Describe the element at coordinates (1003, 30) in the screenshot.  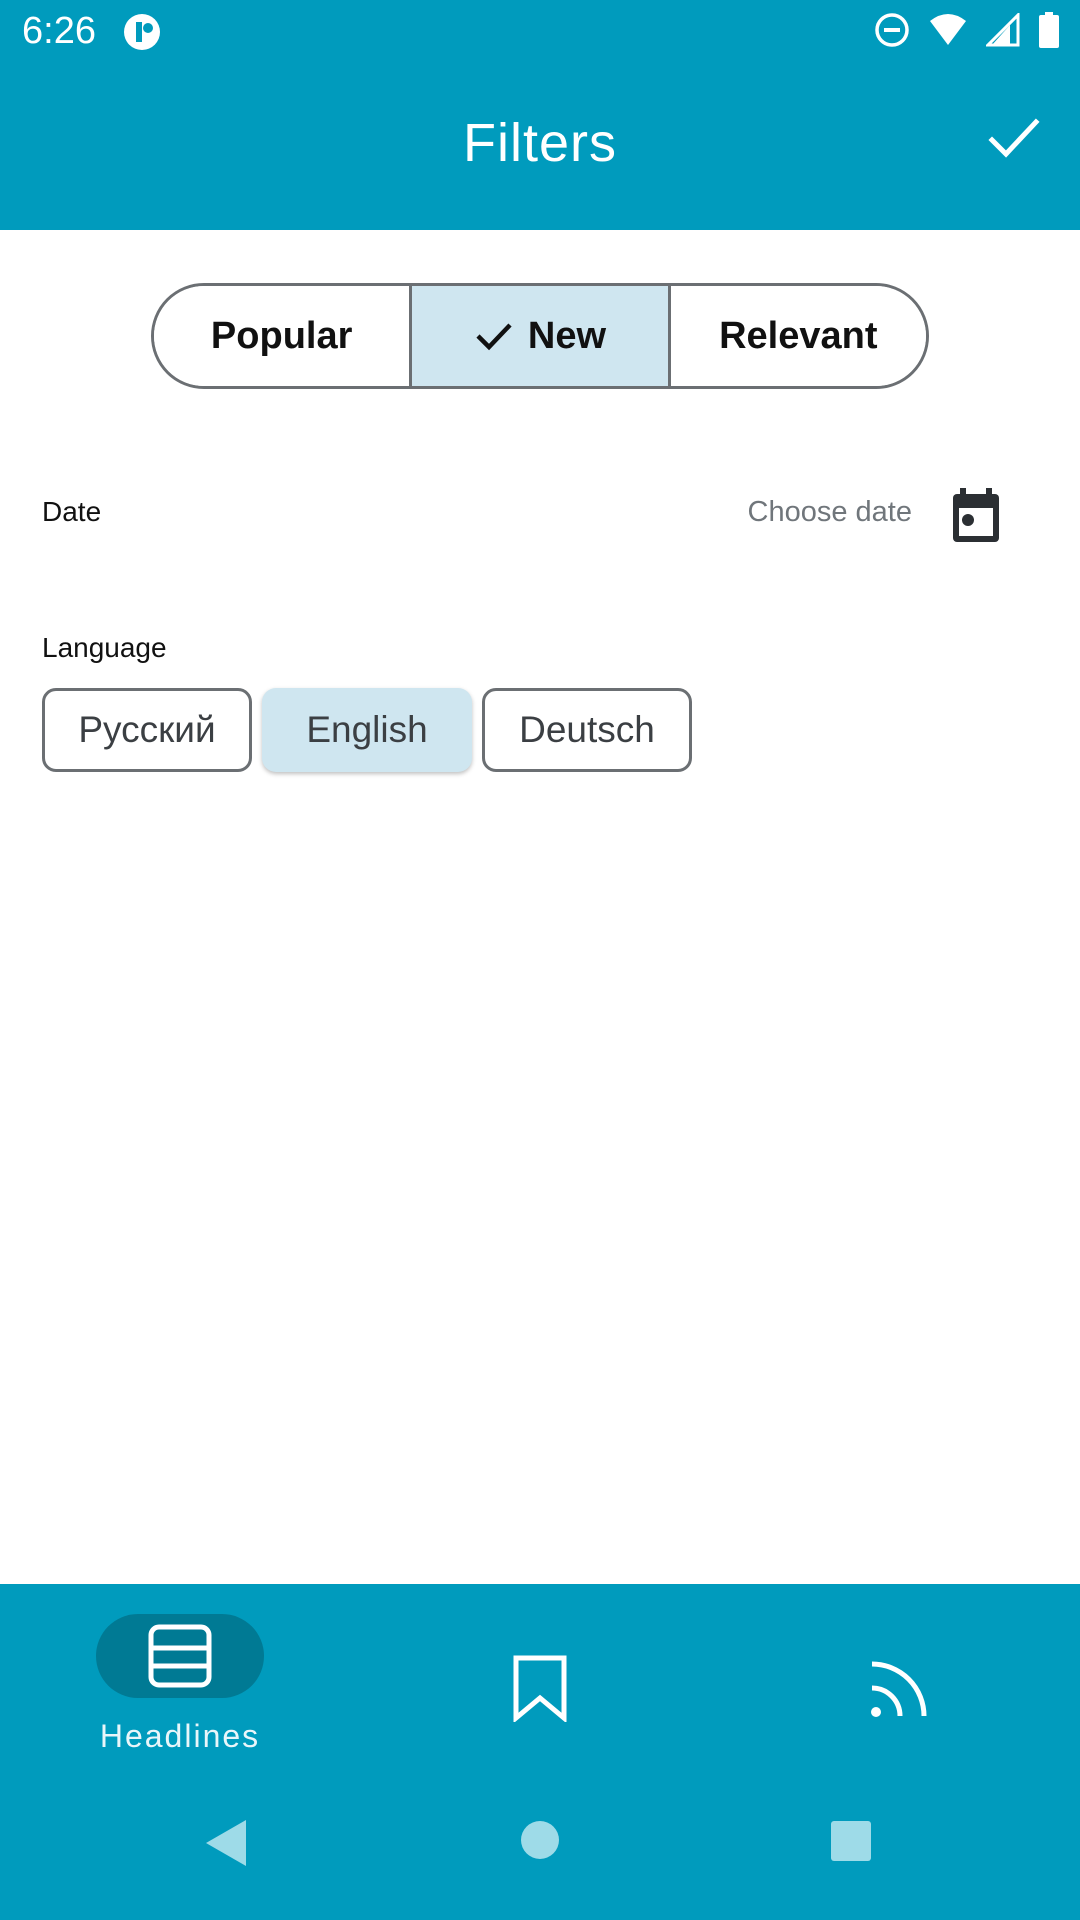
I see `cell-signal-icon` at that location.